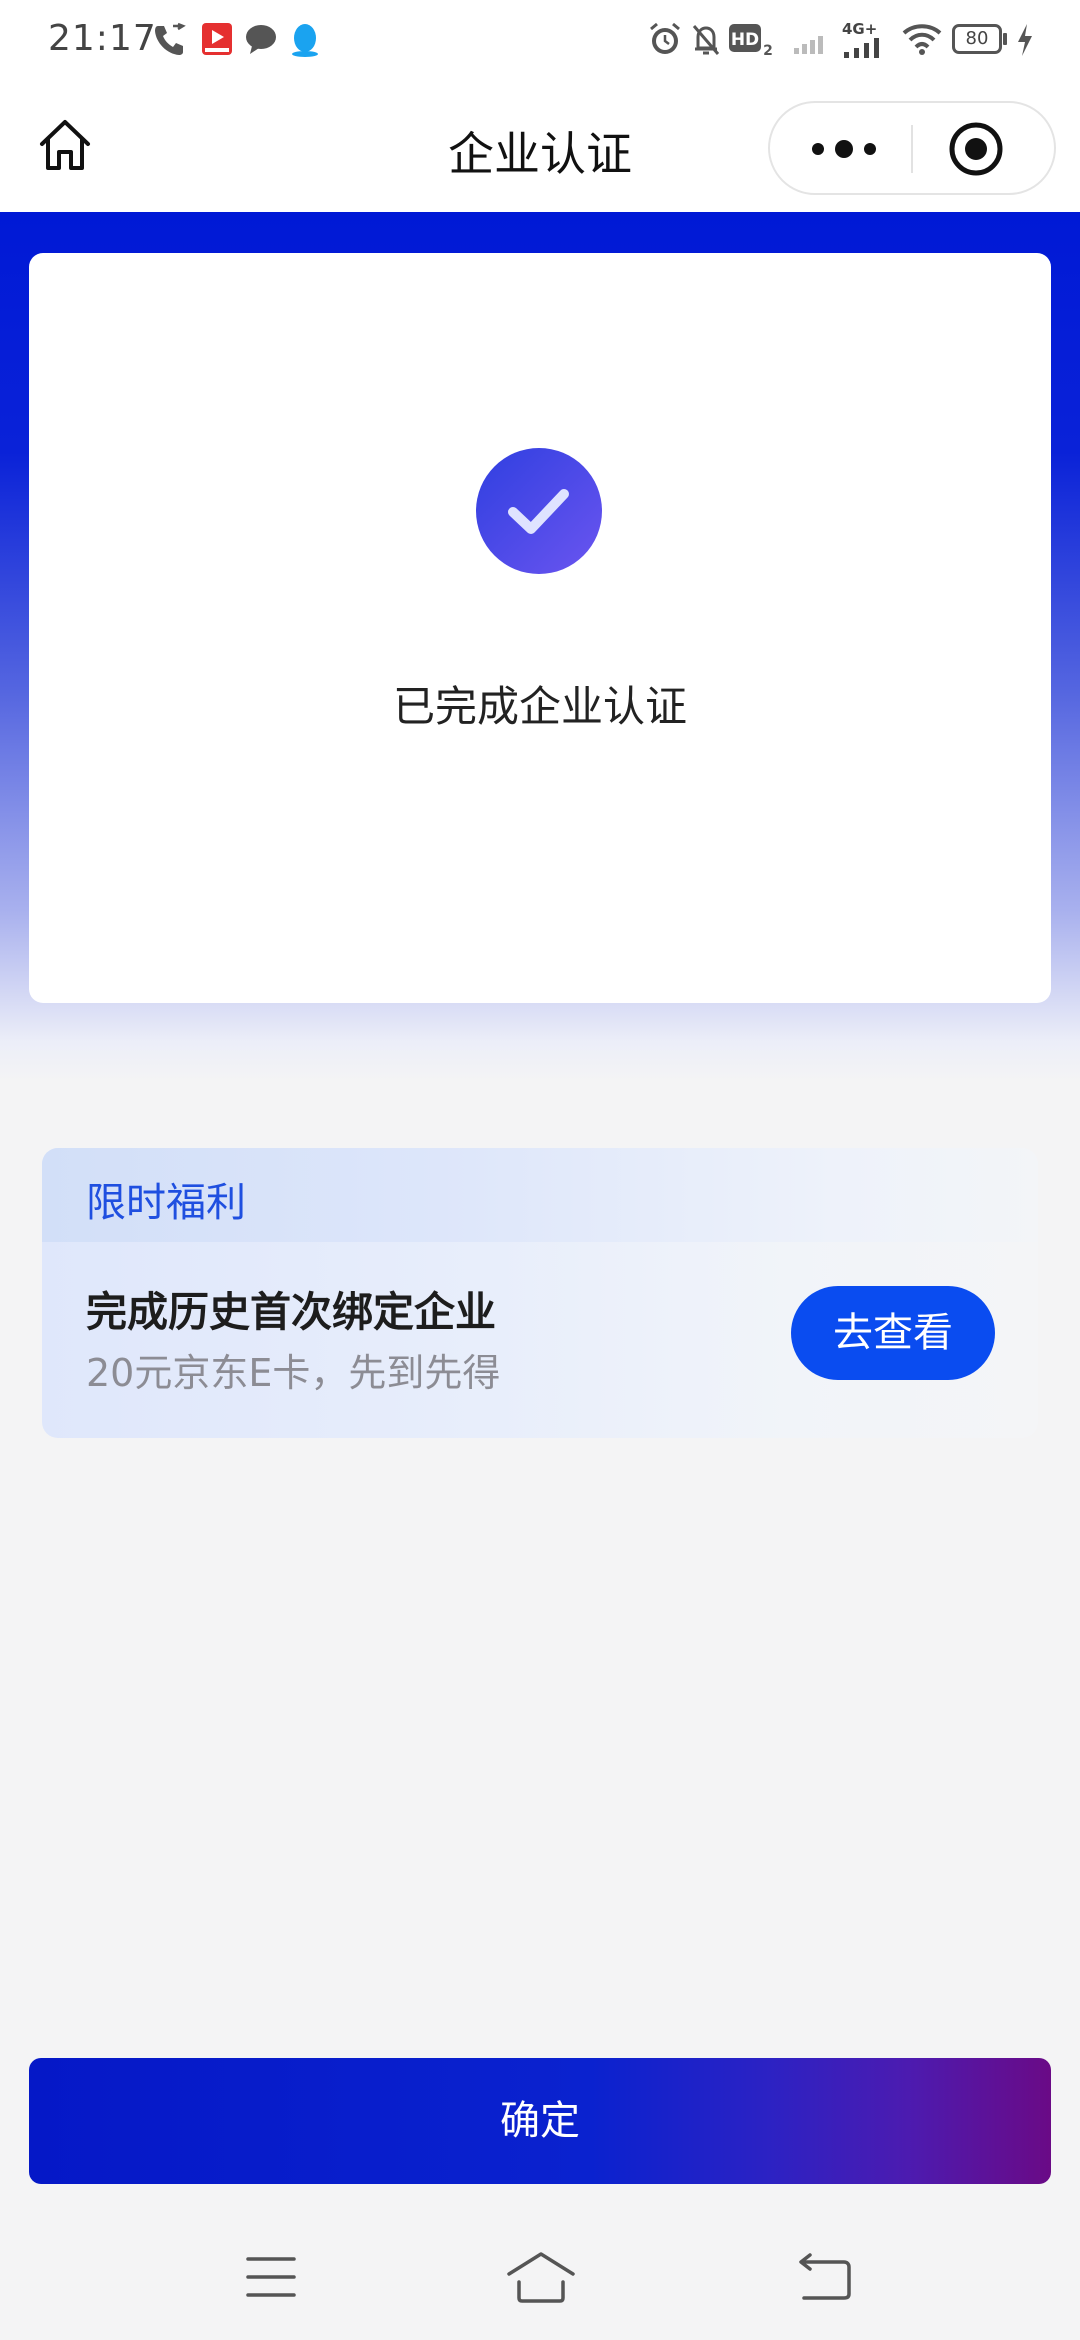 The image size is (1080, 2340). Describe the element at coordinates (745, 40) in the screenshot. I see `svg-text: HD` at that location.